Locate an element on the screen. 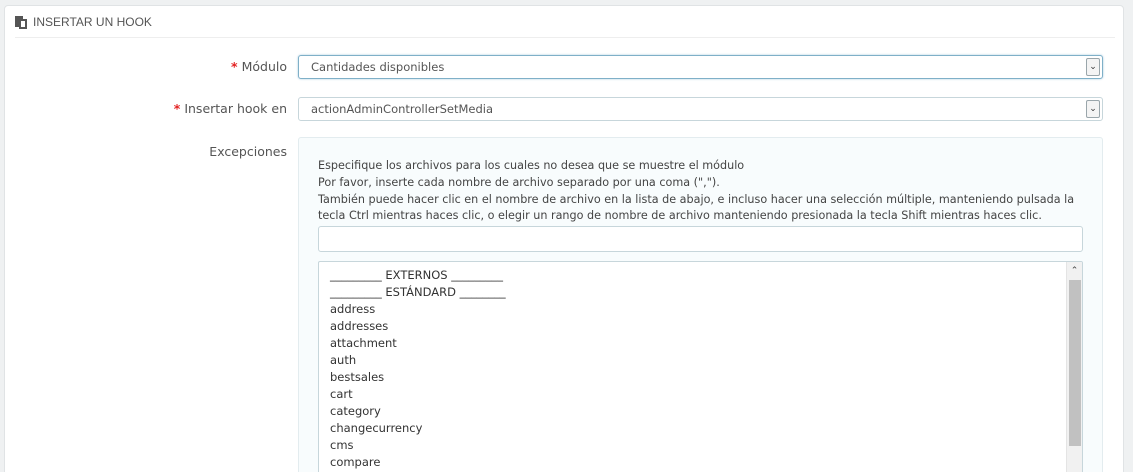 Image resolution: width=1133 pixels, height=472 pixels. list-item: bestsales is located at coordinates (418, 377).